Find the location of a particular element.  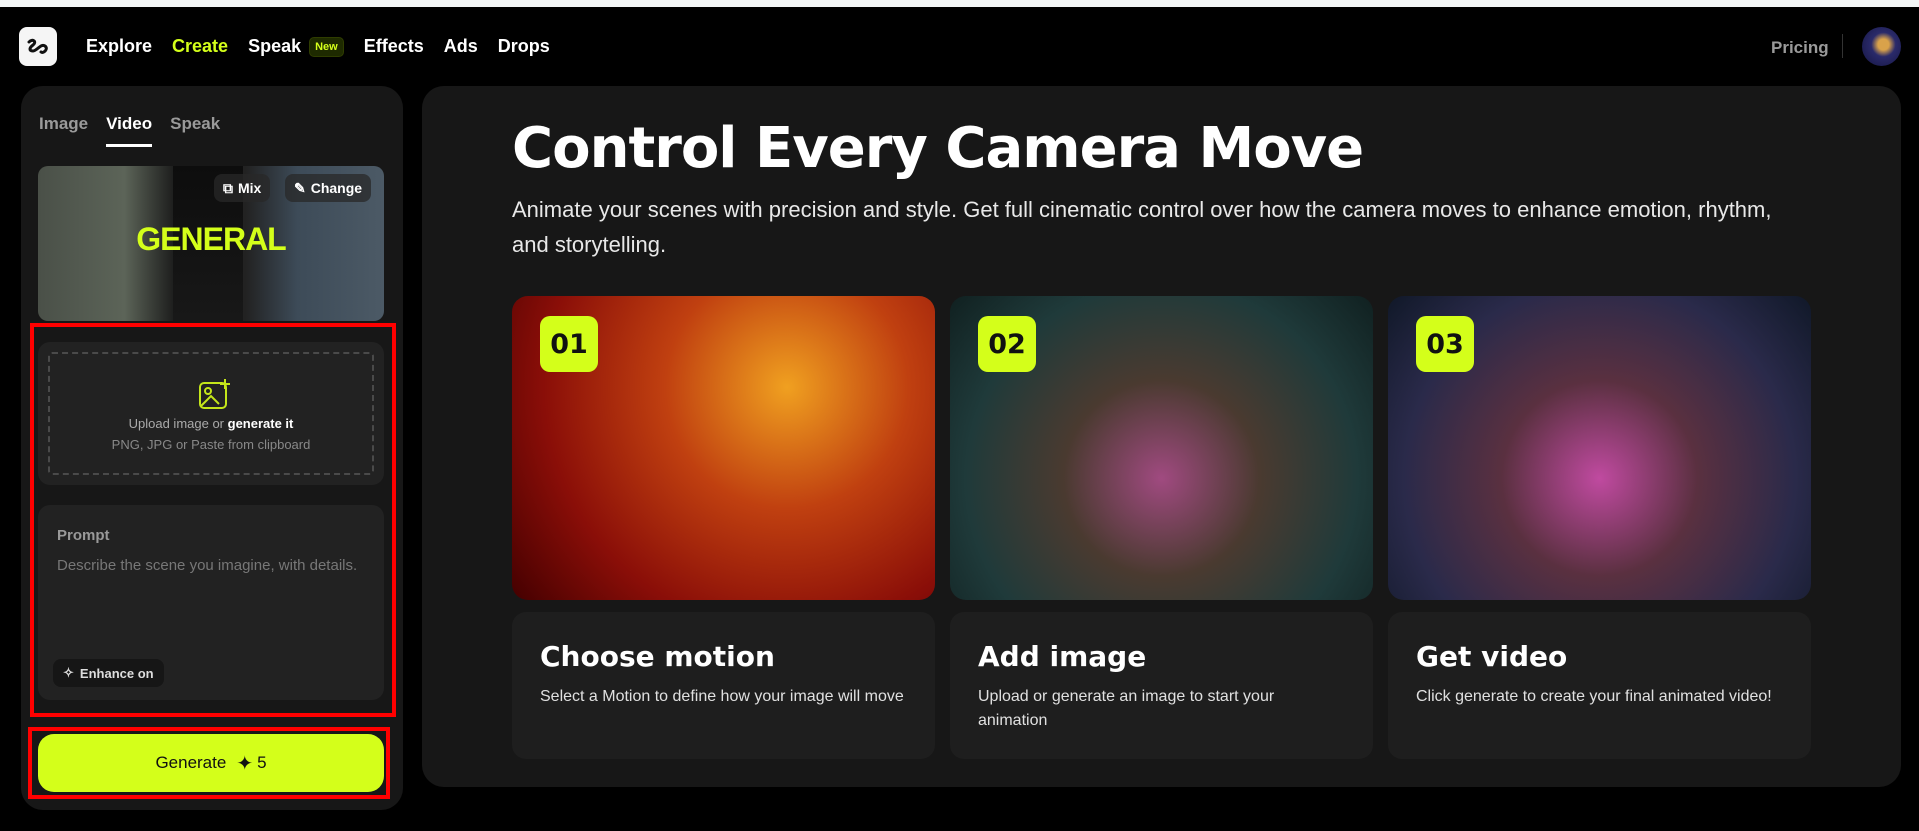

change-button: ✎ Change is located at coordinates (328, 188).